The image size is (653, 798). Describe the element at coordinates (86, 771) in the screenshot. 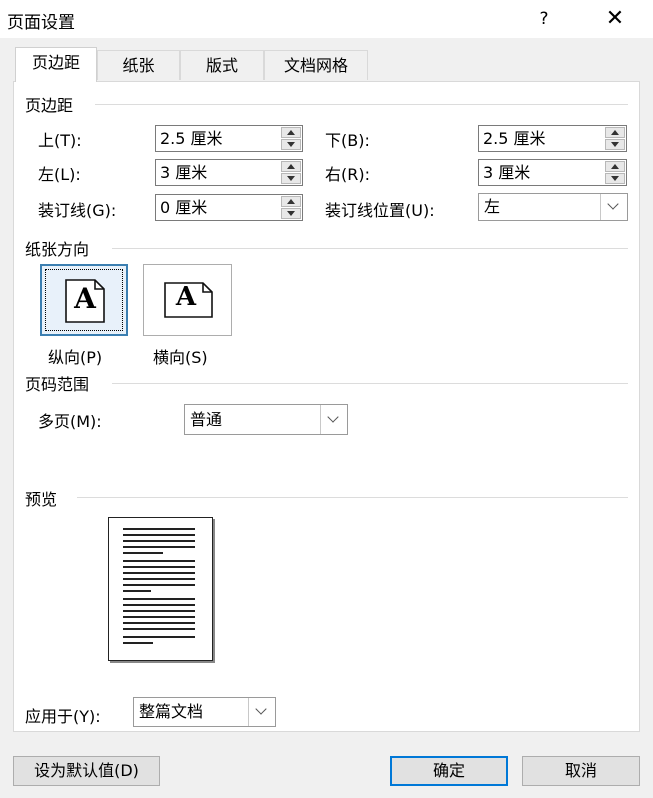

I see `set-default-button: 设为默认值(D)` at that location.